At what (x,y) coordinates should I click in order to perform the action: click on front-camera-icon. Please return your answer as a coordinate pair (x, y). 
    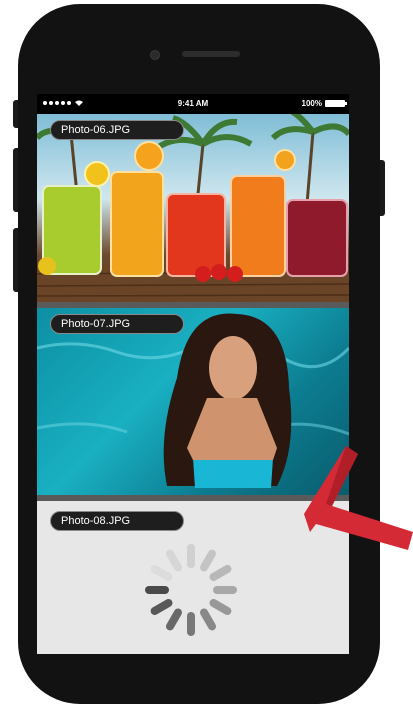
    Looking at the image, I should click on (155, 55).